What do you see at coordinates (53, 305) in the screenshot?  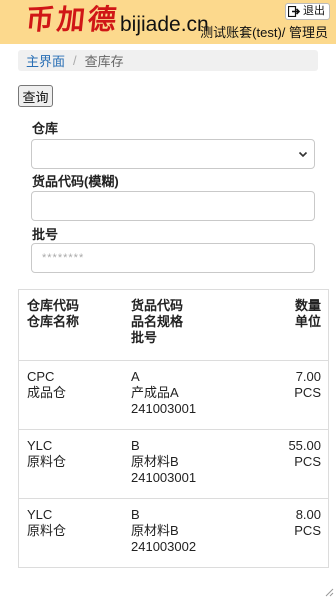 I see `header-warehouse-code: 仓库代码` at bounding box center [53, 305].